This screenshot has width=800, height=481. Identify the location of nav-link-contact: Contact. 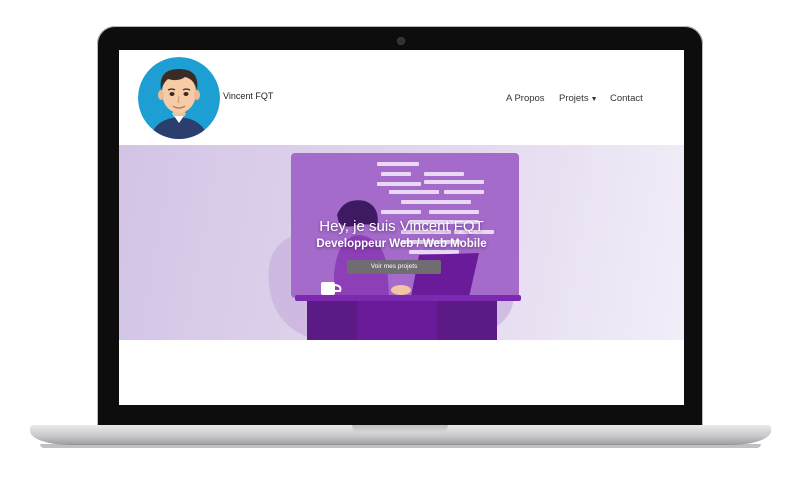
(626, 98).